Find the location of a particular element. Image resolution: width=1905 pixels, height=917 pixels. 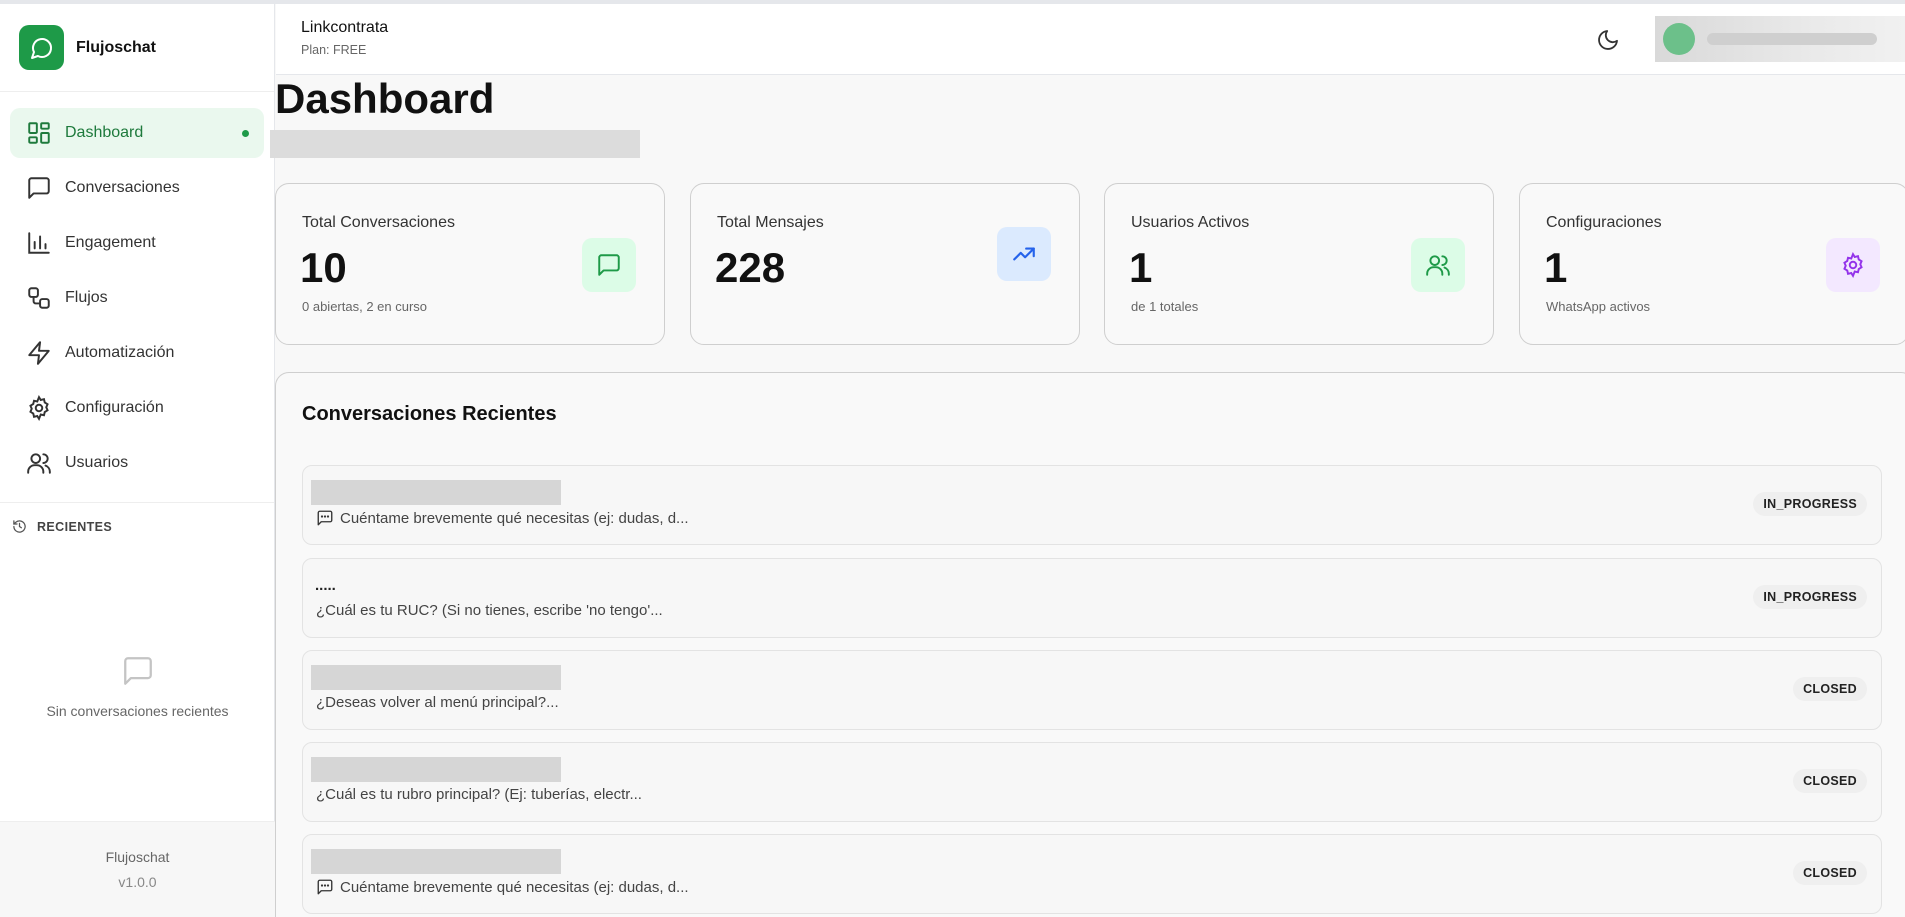

sidebar-item-automatizacion: Automatización is located at coordinates (137, 353).